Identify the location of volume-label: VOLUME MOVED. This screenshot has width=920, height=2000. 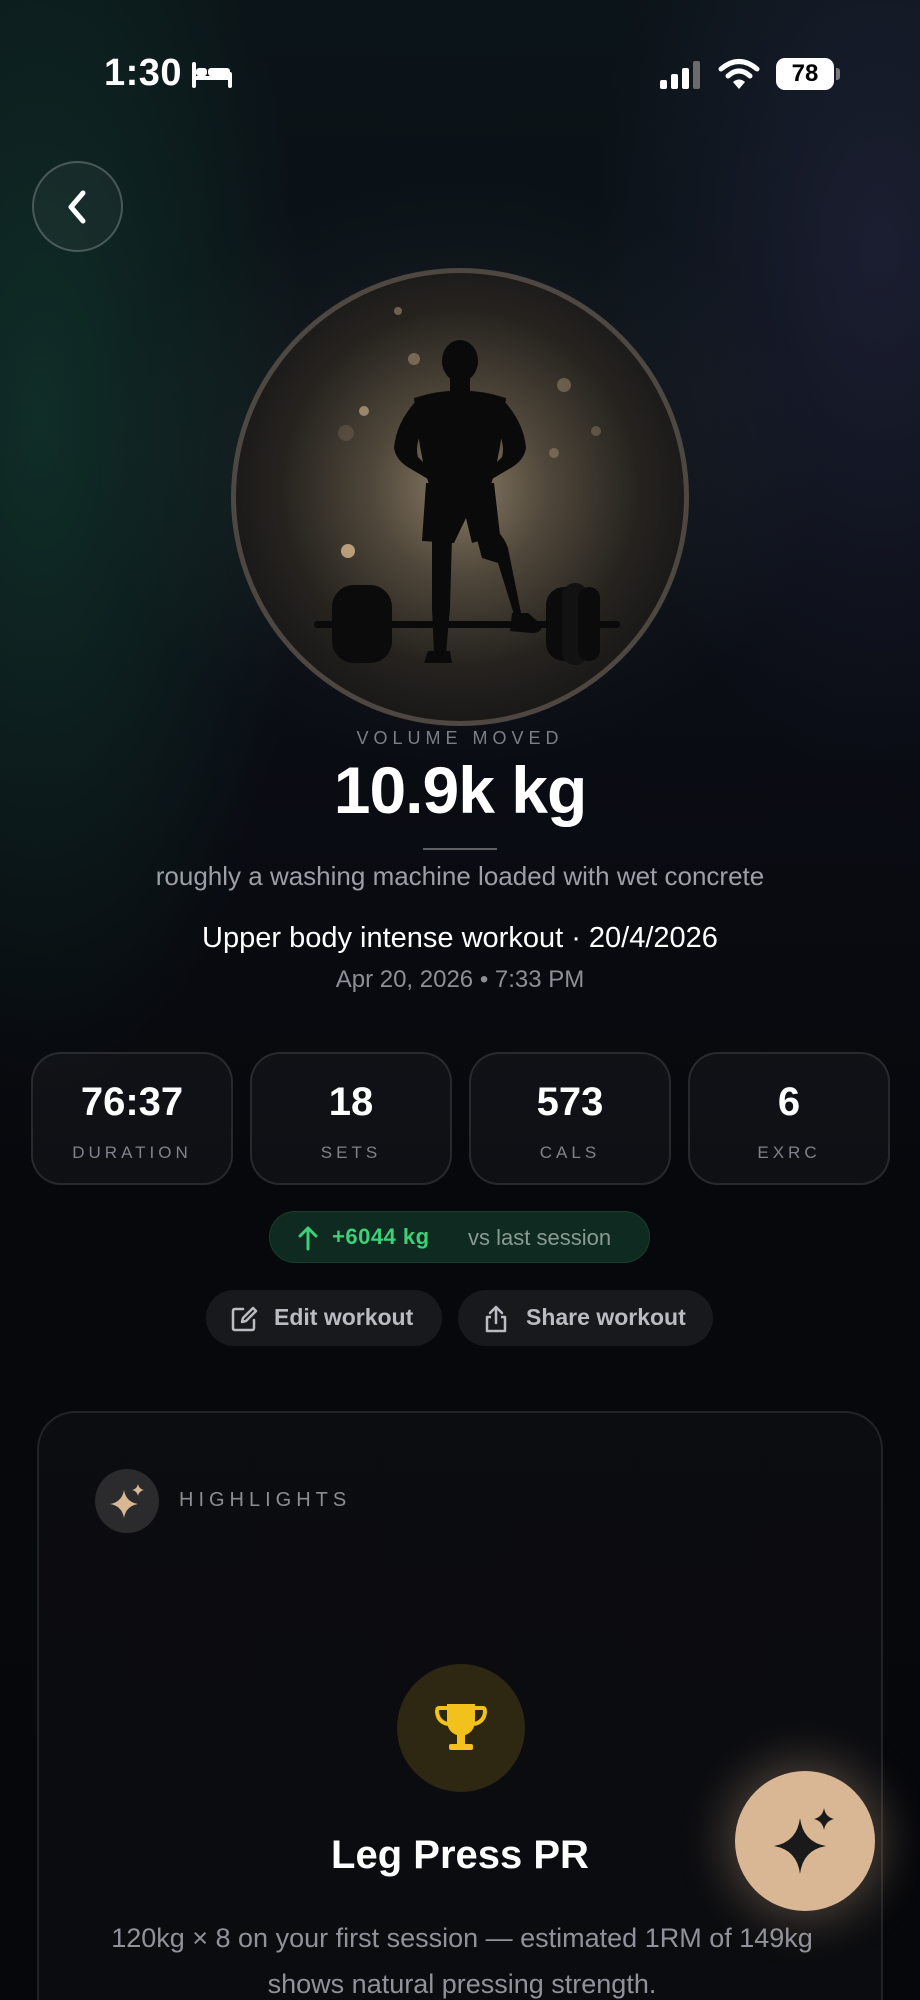
(460, 738).